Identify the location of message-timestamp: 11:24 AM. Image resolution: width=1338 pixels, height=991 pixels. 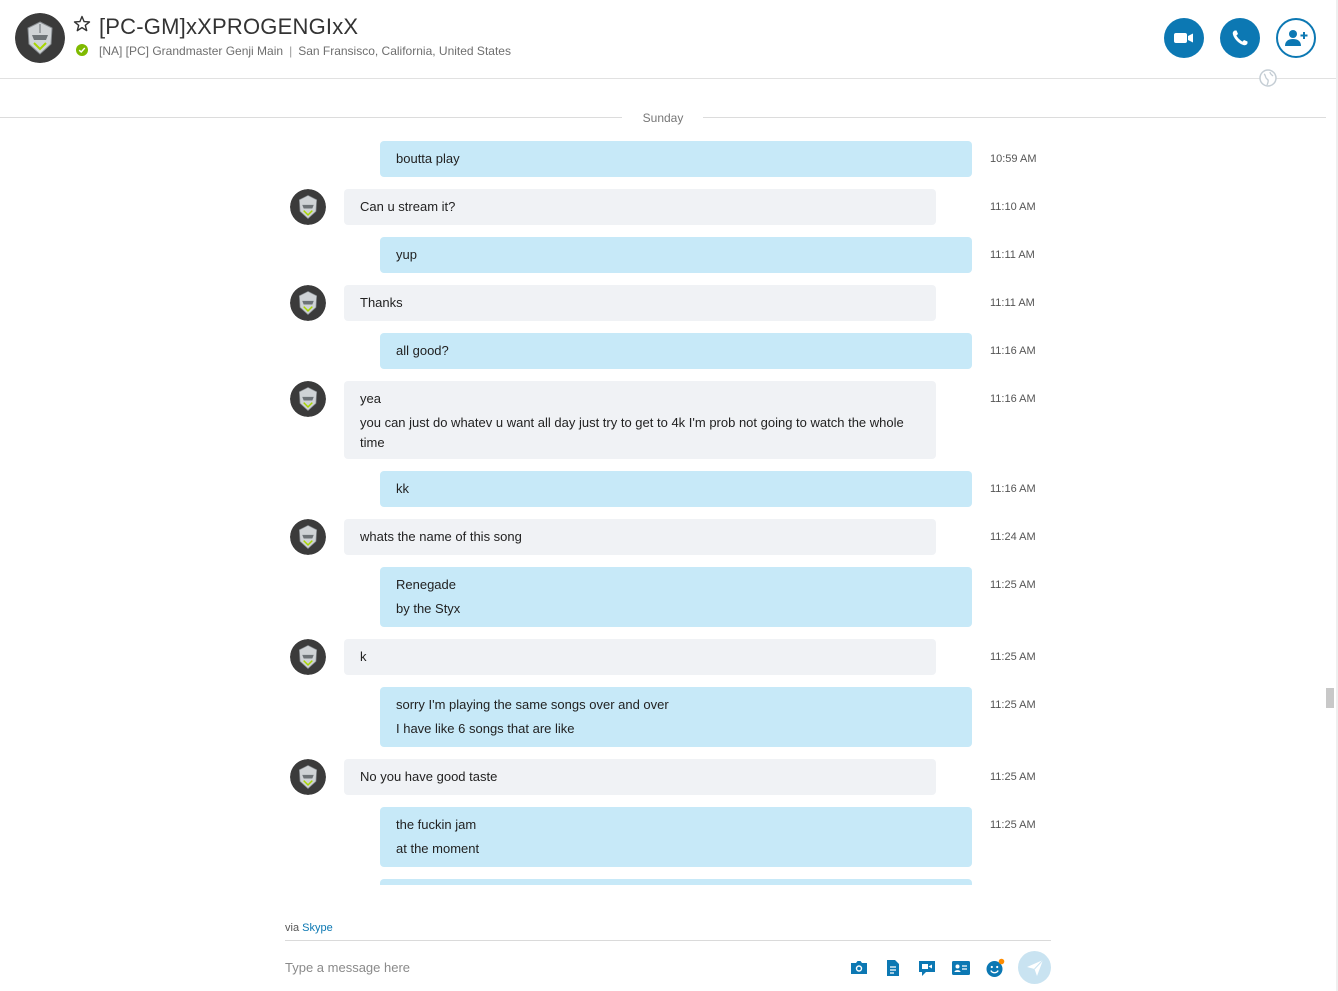
(1013, 537).